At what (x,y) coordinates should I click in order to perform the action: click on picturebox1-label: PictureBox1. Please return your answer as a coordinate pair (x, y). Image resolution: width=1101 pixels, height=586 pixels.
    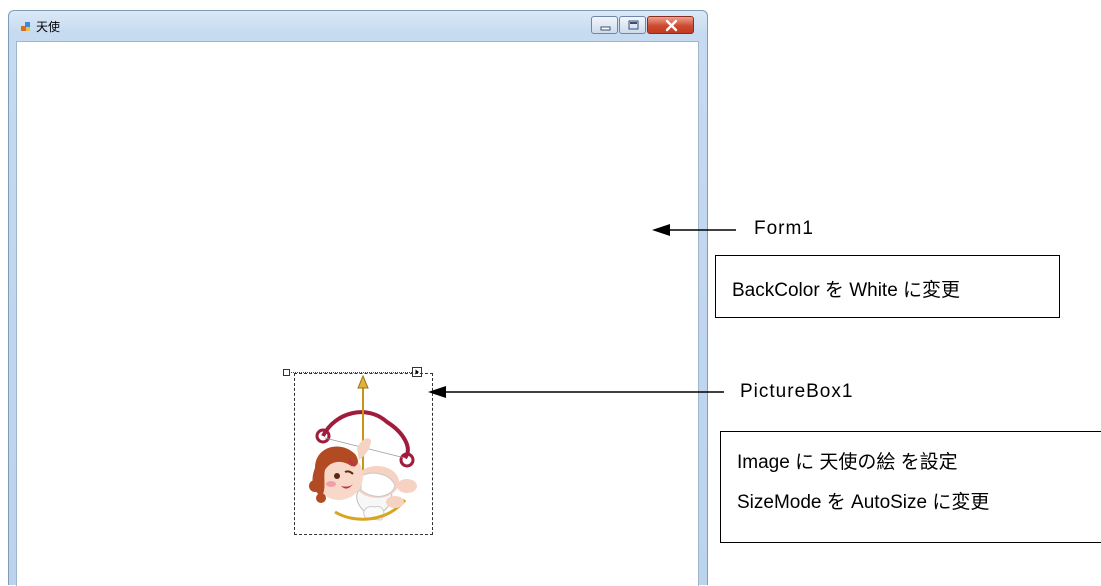
    Looking at the image, I should click on (797, 391).